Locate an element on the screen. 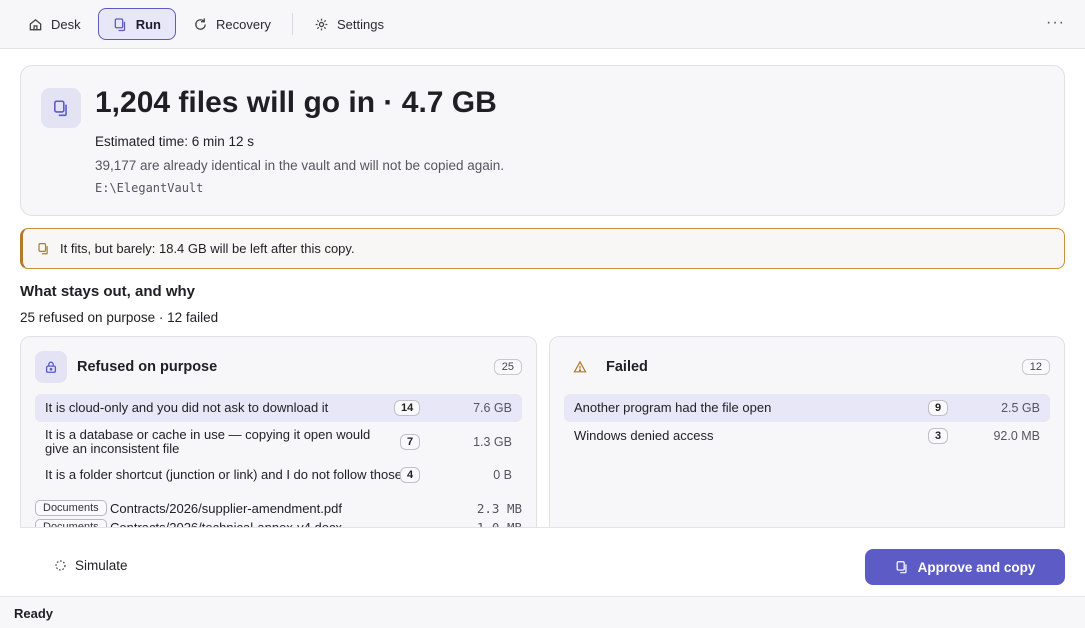  failed-count-badge: 12 is located at coordinates (1035, 367).